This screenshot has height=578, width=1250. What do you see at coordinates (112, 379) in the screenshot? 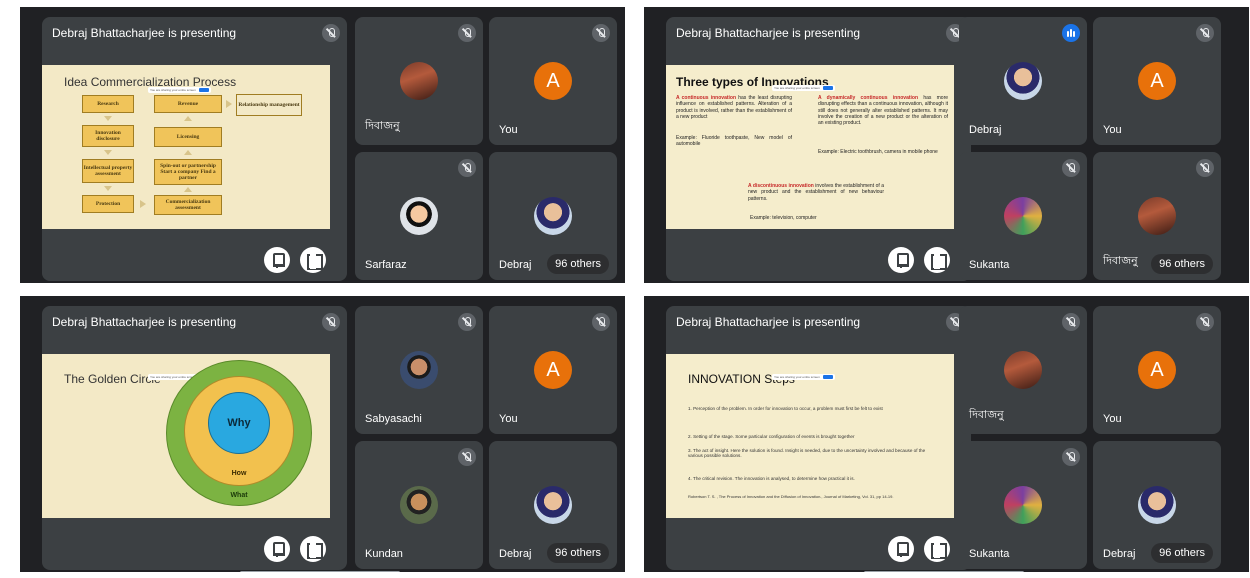
I see `slide-title: The Golden Circle` at bounding box center [112, 379].